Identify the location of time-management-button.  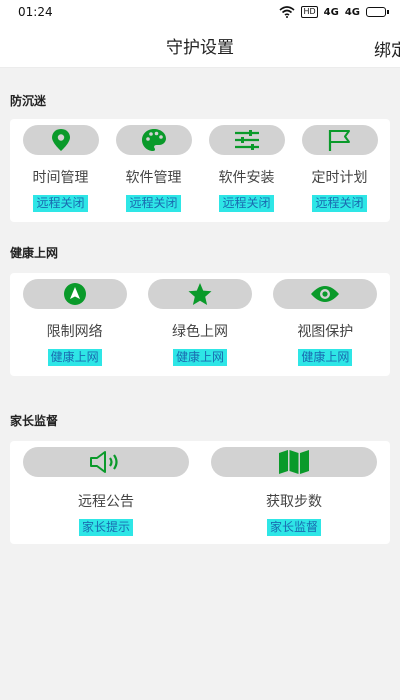
(60, 140).